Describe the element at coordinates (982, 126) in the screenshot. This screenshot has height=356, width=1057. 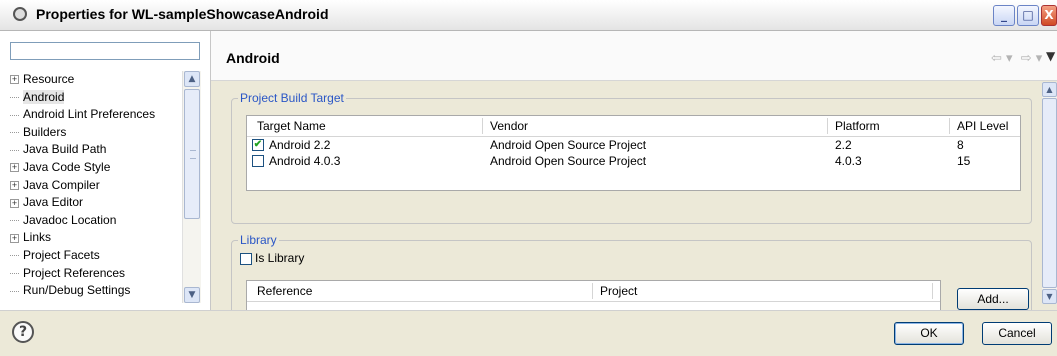
I see `column-header: API Level` at that location.